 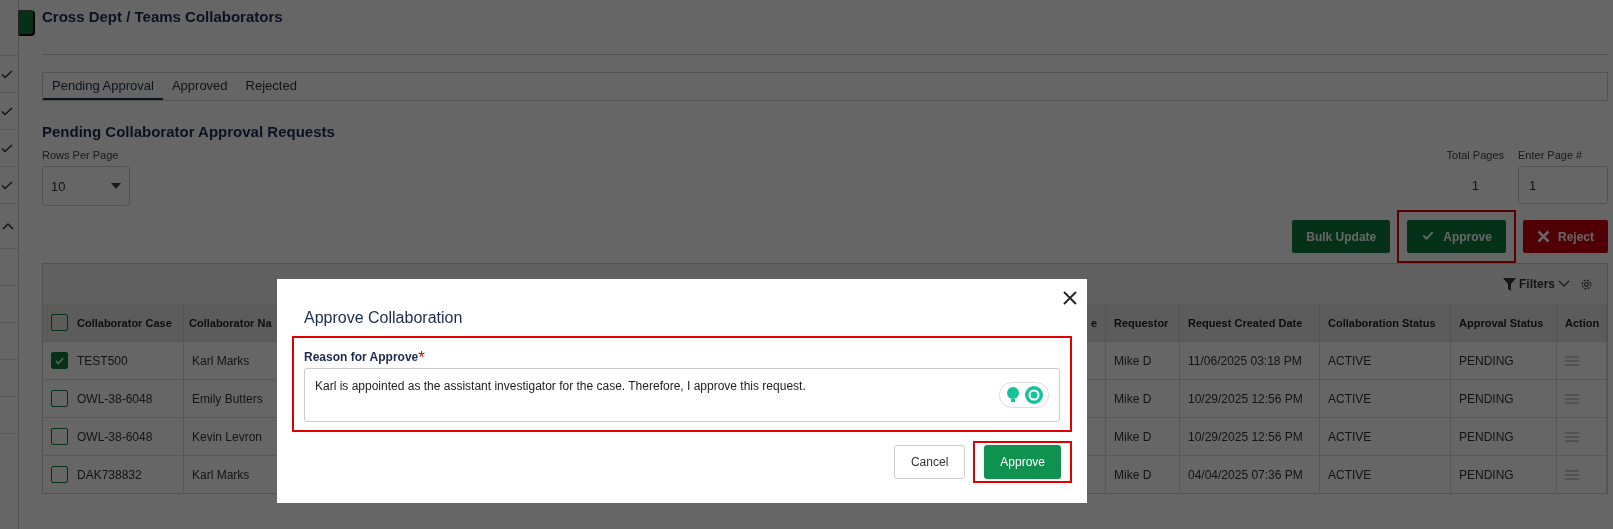 I want to click on column-header: Collaborator Na, so click(x=231, y=322).